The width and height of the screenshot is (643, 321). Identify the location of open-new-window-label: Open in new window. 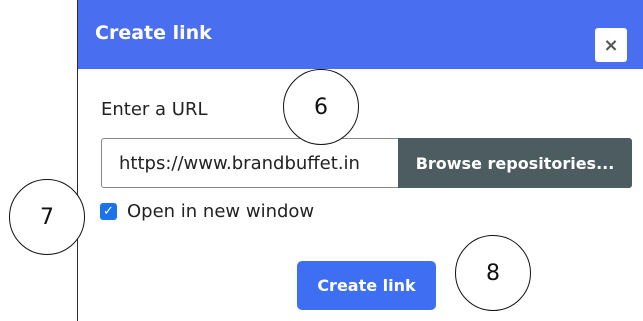
(220, 211).